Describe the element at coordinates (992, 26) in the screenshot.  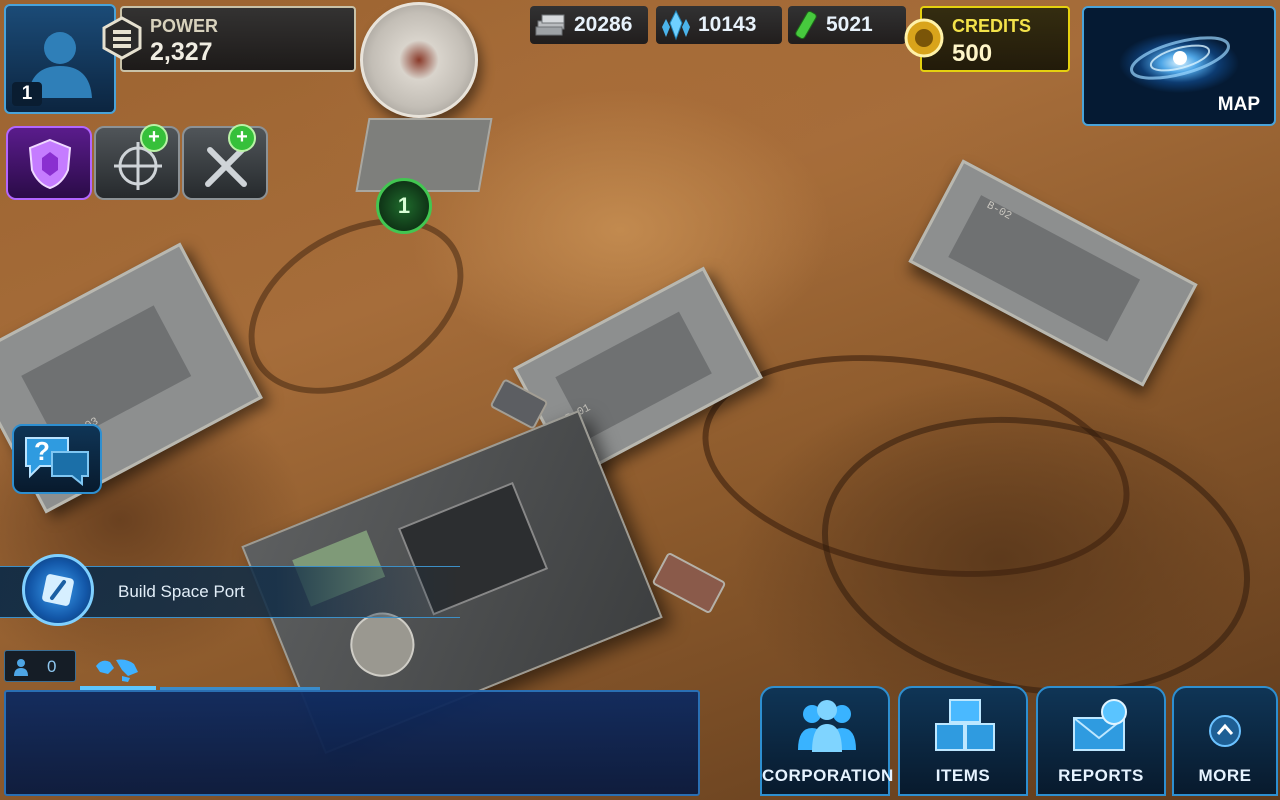
I see `credits-label: CREDITS` at that location.